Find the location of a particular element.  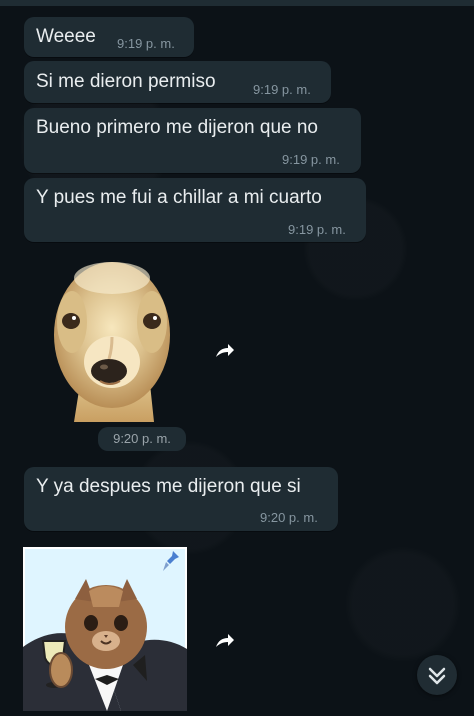

message-time: 9:20 p. m. is located at coordinates (289, 517).